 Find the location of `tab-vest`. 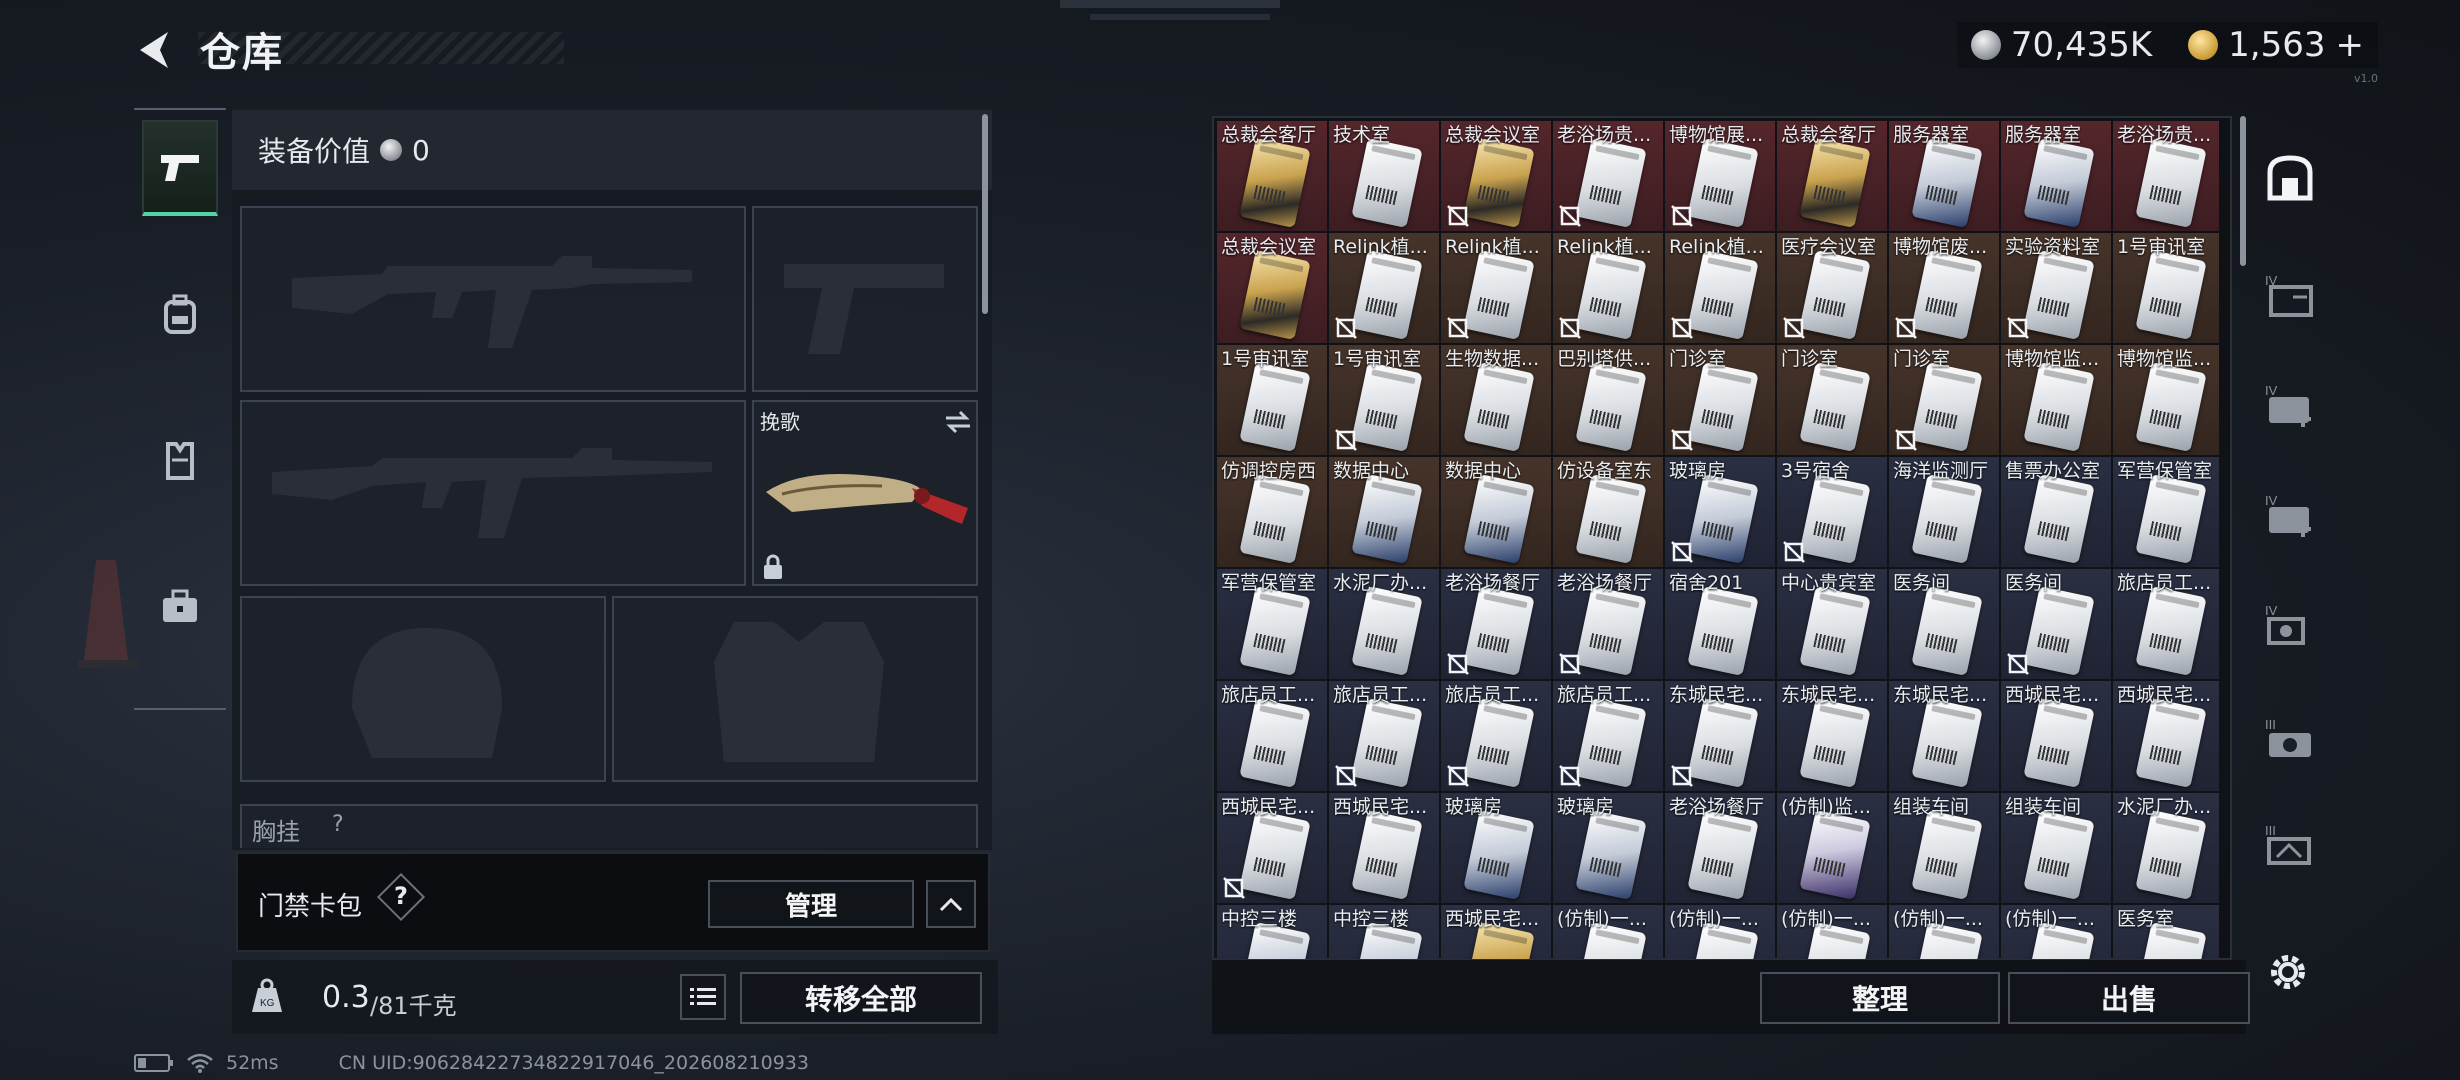

tab-vest is located at coordinates (180, 460).